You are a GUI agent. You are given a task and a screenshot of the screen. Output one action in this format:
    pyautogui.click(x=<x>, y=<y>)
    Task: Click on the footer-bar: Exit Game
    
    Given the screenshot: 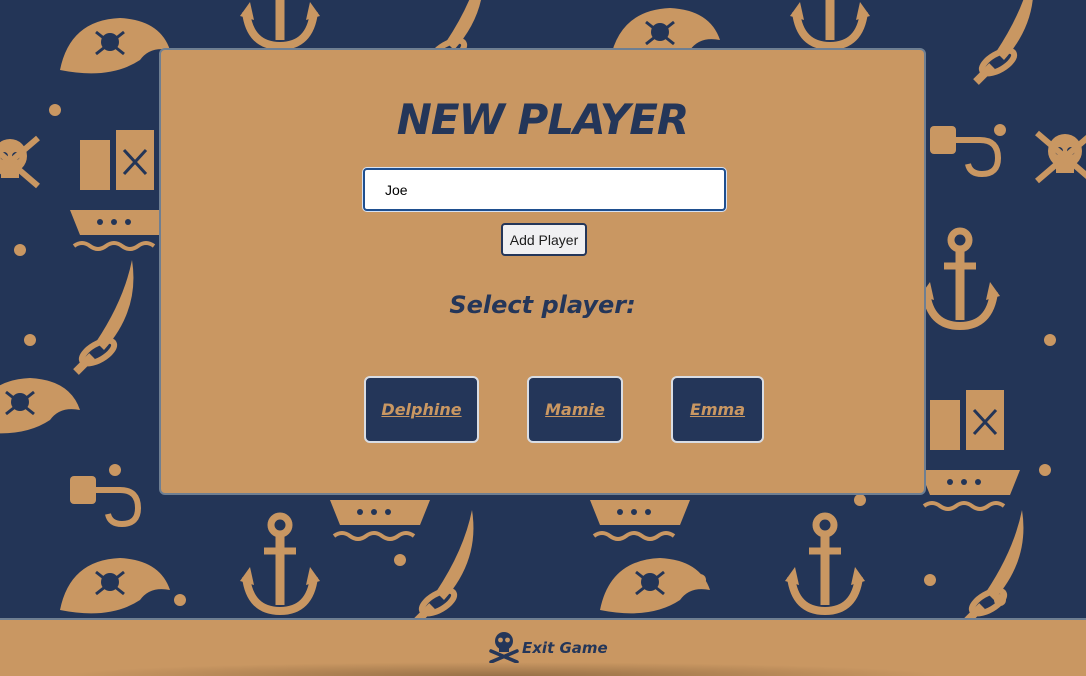 What is the action you would take?
    pyautogui.click(x=543, y=647)
    